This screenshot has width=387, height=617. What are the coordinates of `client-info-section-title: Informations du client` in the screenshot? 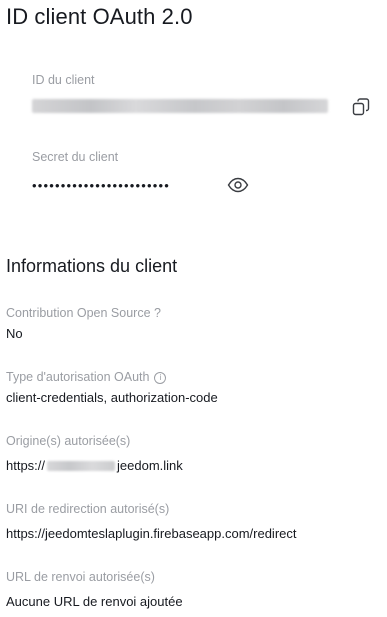 It's located at (92, 266).